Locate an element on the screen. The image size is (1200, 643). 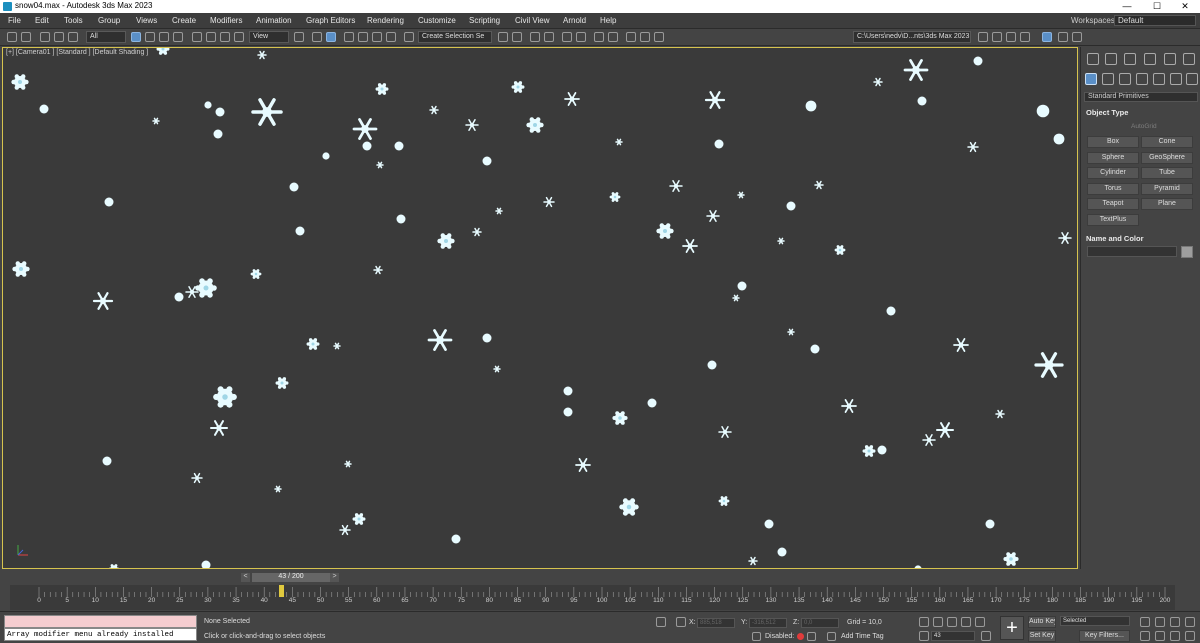
selection-filter-select: All is located at coordinates (106, 37).